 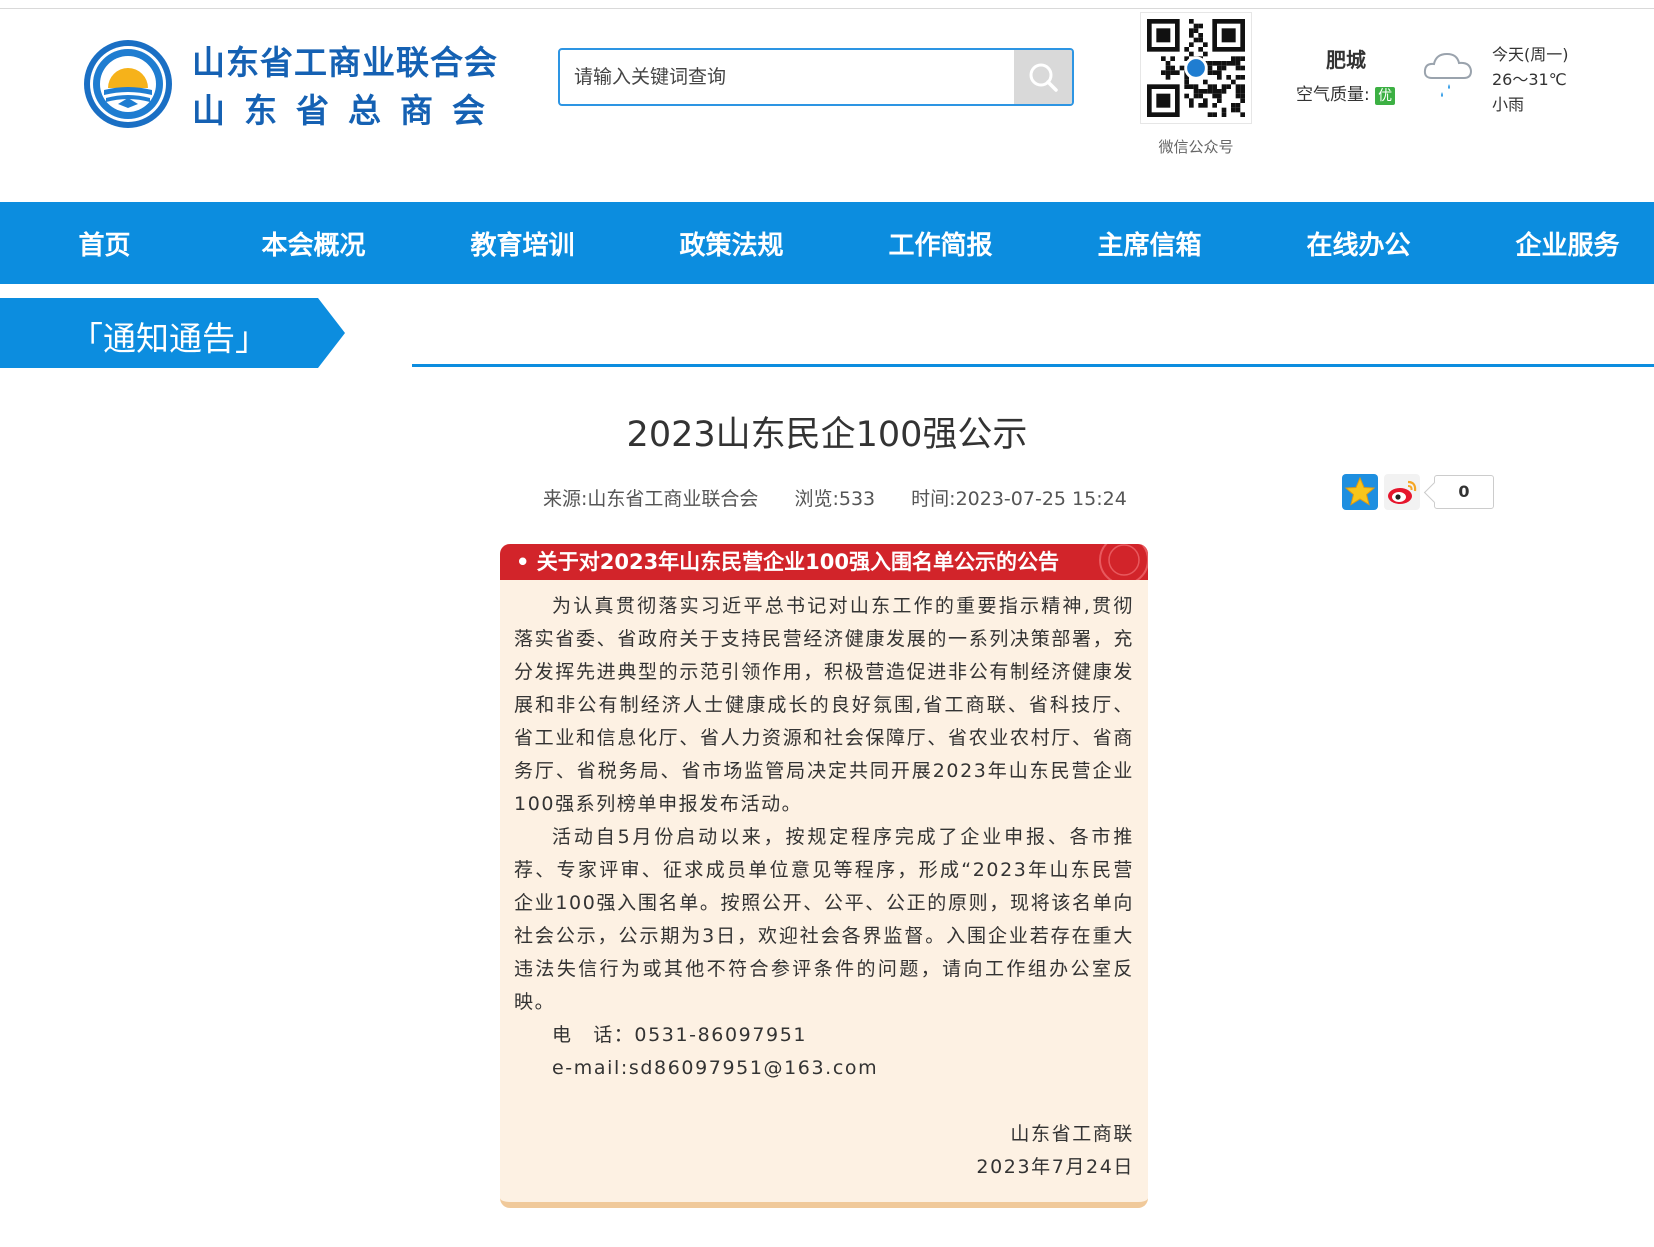 What do you see at coordinates (1464, 492) in the screenshot?
I see `share-count: 0` at bounding box center [1464, 492].